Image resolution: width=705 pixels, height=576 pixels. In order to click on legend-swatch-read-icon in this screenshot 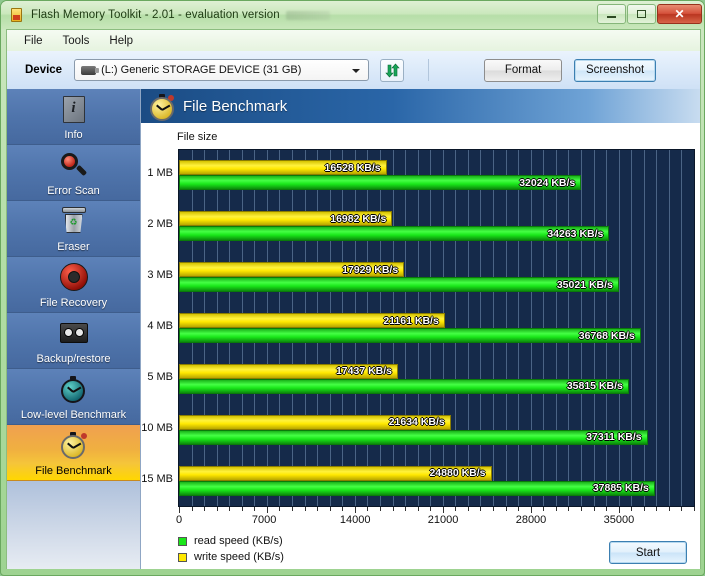, I will do `click(182, 541)`.